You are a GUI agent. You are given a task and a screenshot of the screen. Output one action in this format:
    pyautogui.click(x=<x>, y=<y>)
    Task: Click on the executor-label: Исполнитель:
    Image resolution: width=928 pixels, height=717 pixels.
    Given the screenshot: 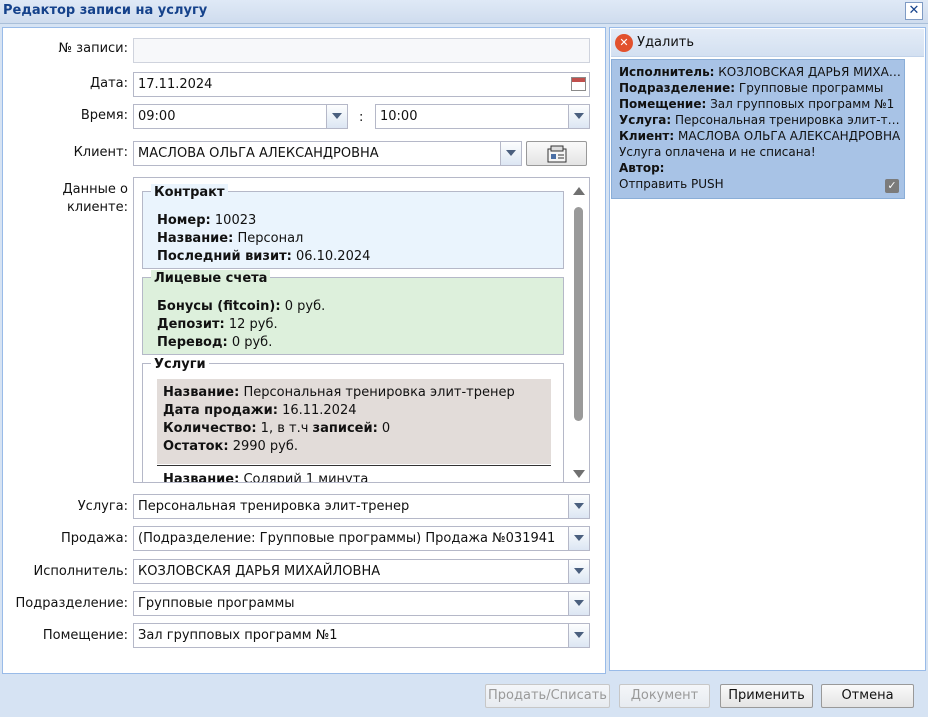 What is the action you would take?
    pyautogui.click(x=80, y=571)
    